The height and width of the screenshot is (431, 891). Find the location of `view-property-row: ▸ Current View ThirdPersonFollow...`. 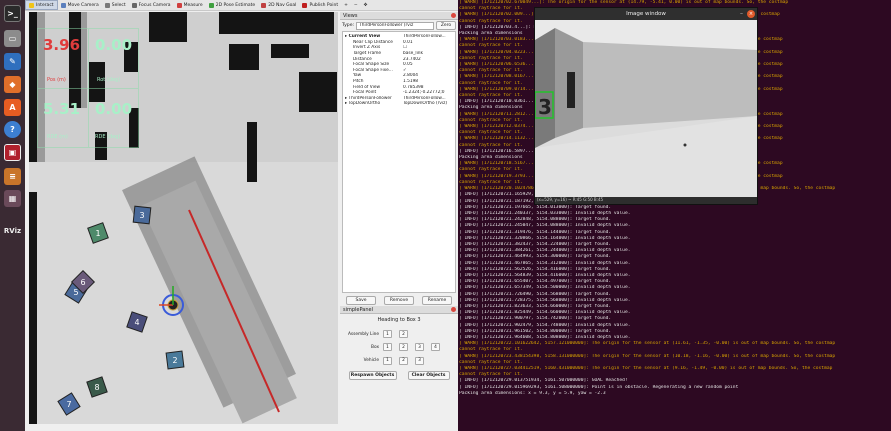

view-property-row: ▸ Current View ThirdPersonFollow... is located at coordinates (399, 37).